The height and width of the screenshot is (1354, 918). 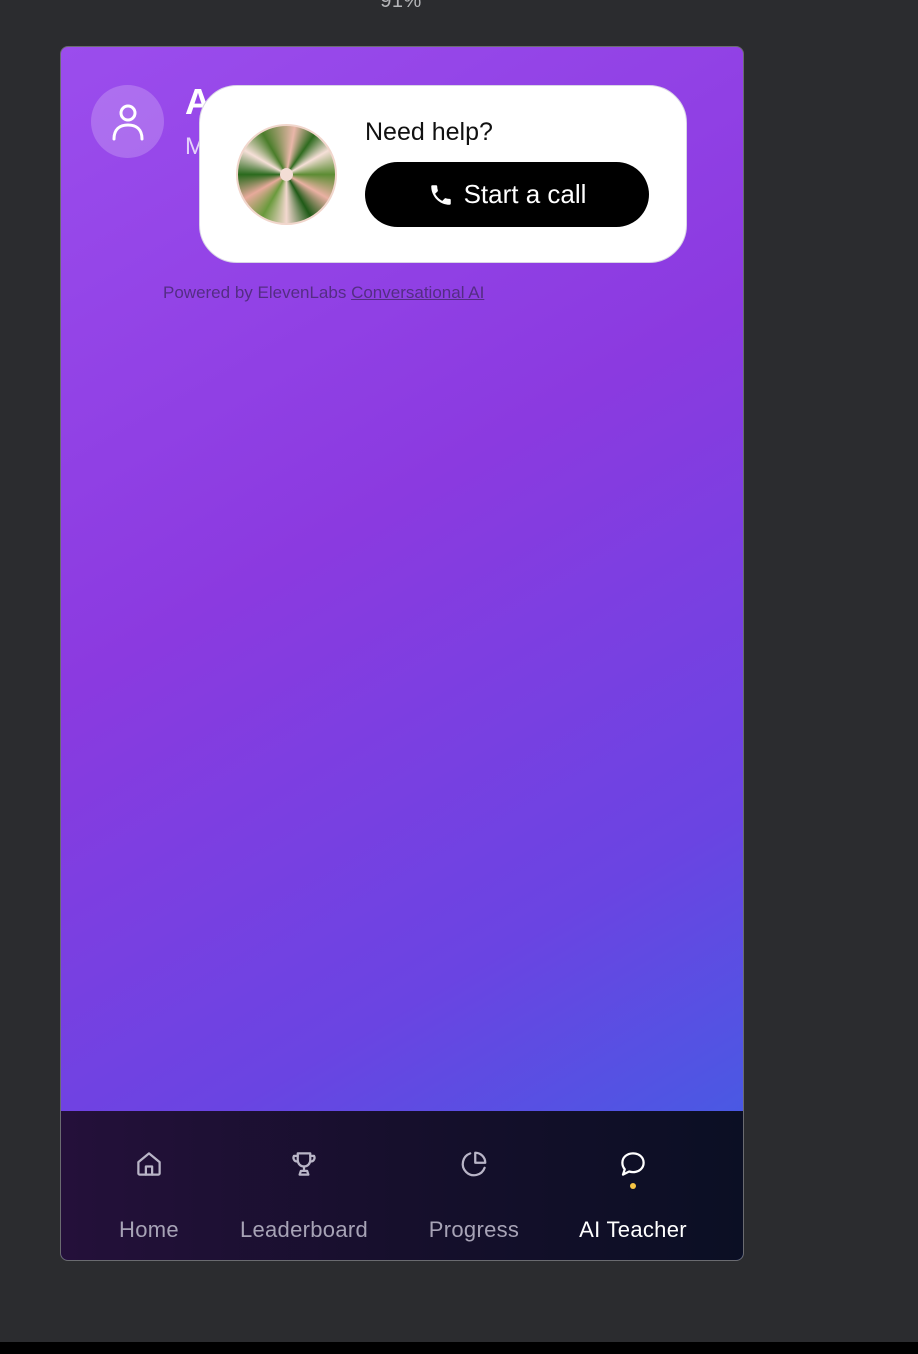 What do you see at coordinates (633, 1196) in the screenshot?
I see `nav-item-ai-teacher: AI Teacher` at bounding box center [633, 1196].